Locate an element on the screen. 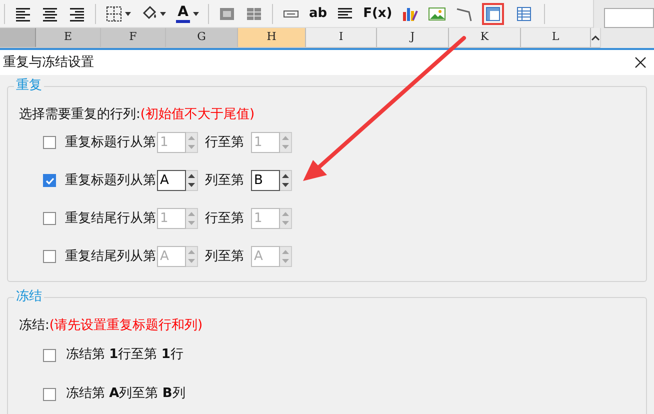 The image size is (654, 414). table-icon is located at coordinates (524, 14).